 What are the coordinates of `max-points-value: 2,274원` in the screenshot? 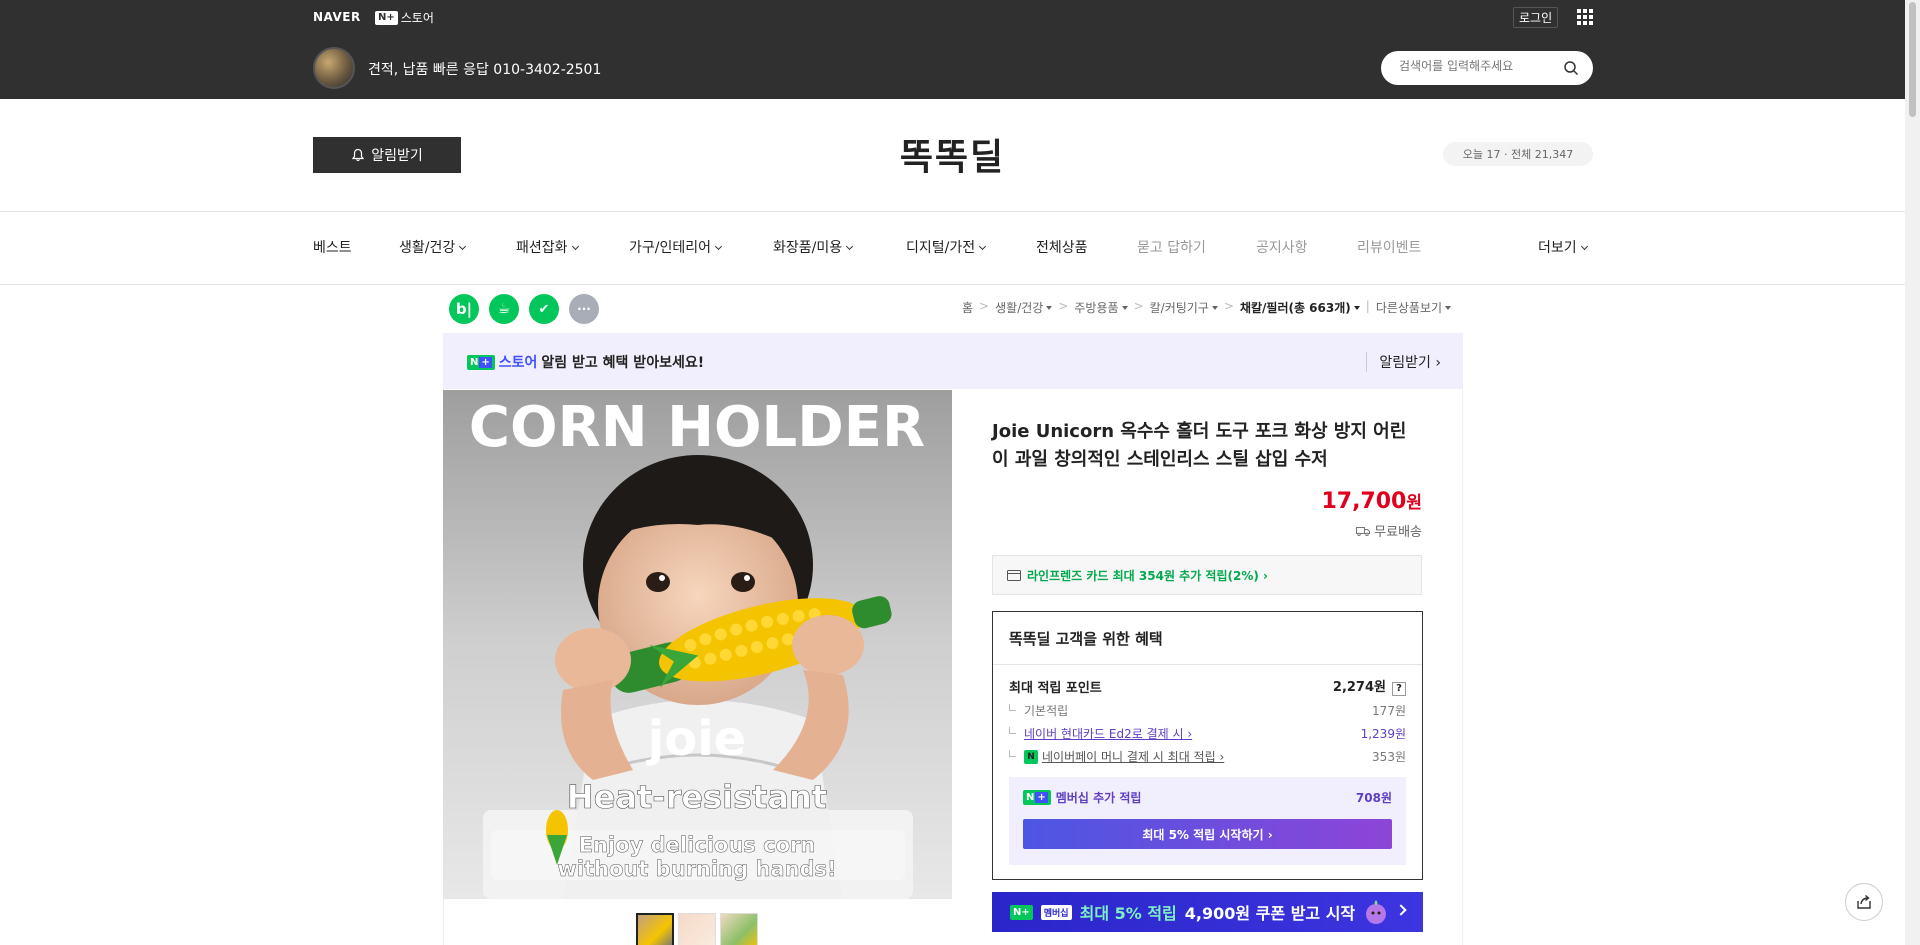 It's located at (1359, 687).